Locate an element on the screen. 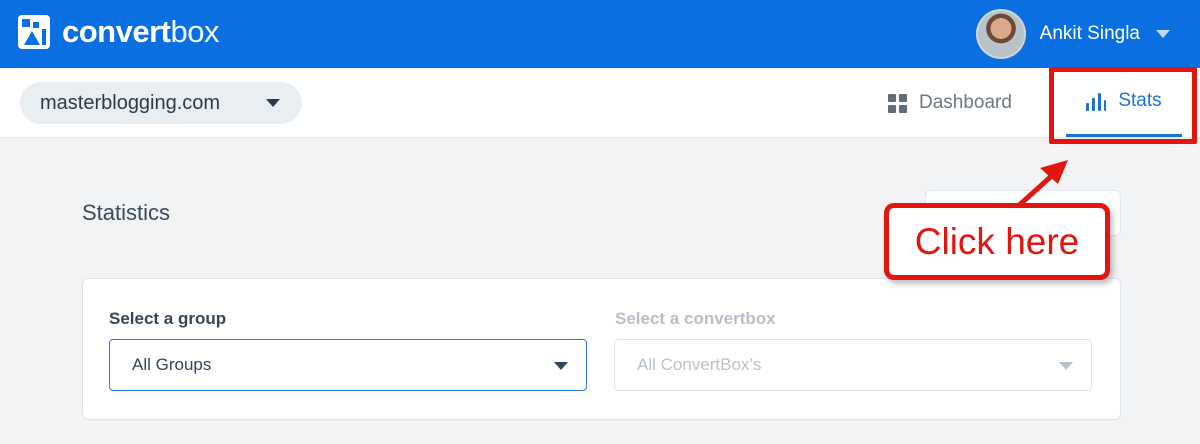 The height and width of the screenshot is (444, 1200). user-name: Ankit Singla is located at coordinates (1090, 34).